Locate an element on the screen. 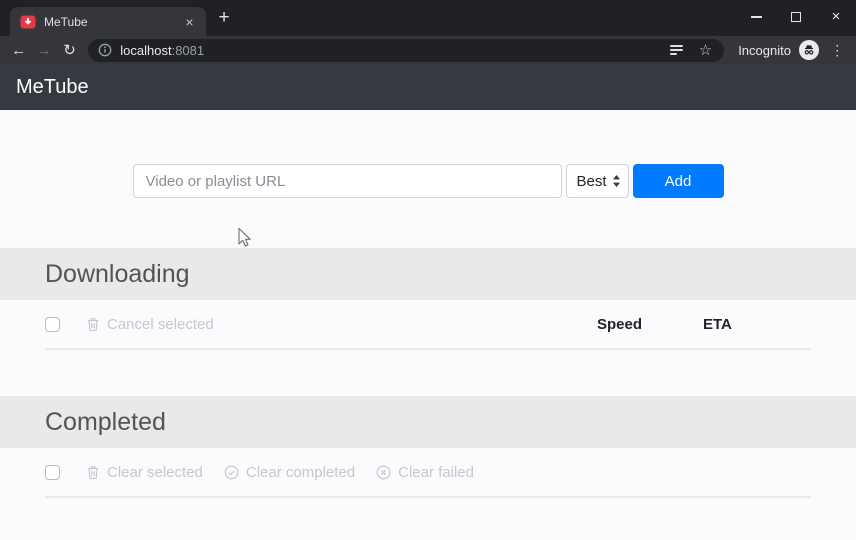 The height and width of the screenshot is (540, 856). reading-list-icon is located at coordinates (676, 50).